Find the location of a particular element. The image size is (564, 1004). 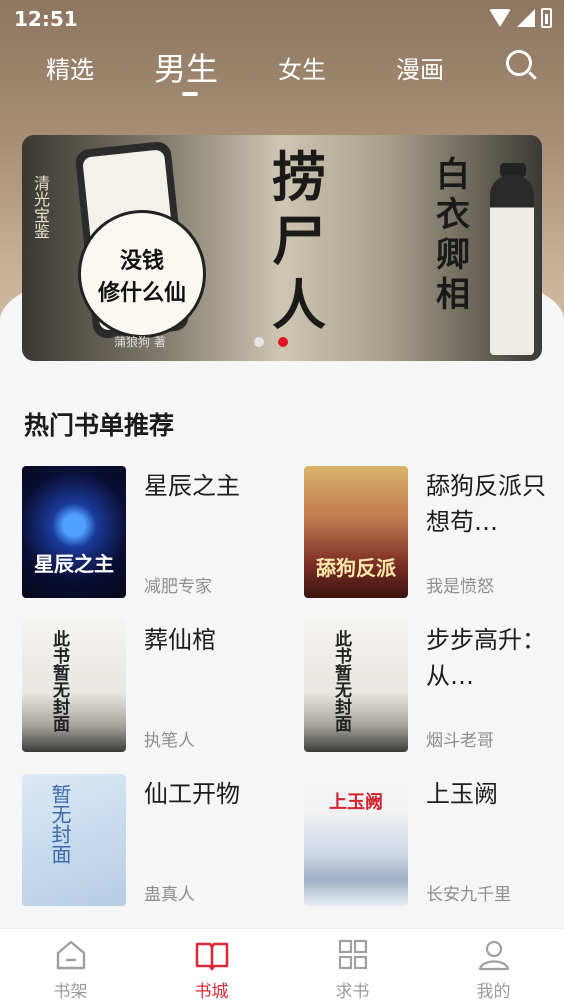

nav-bookstore: 书城 is located at coordinates (211, 966).